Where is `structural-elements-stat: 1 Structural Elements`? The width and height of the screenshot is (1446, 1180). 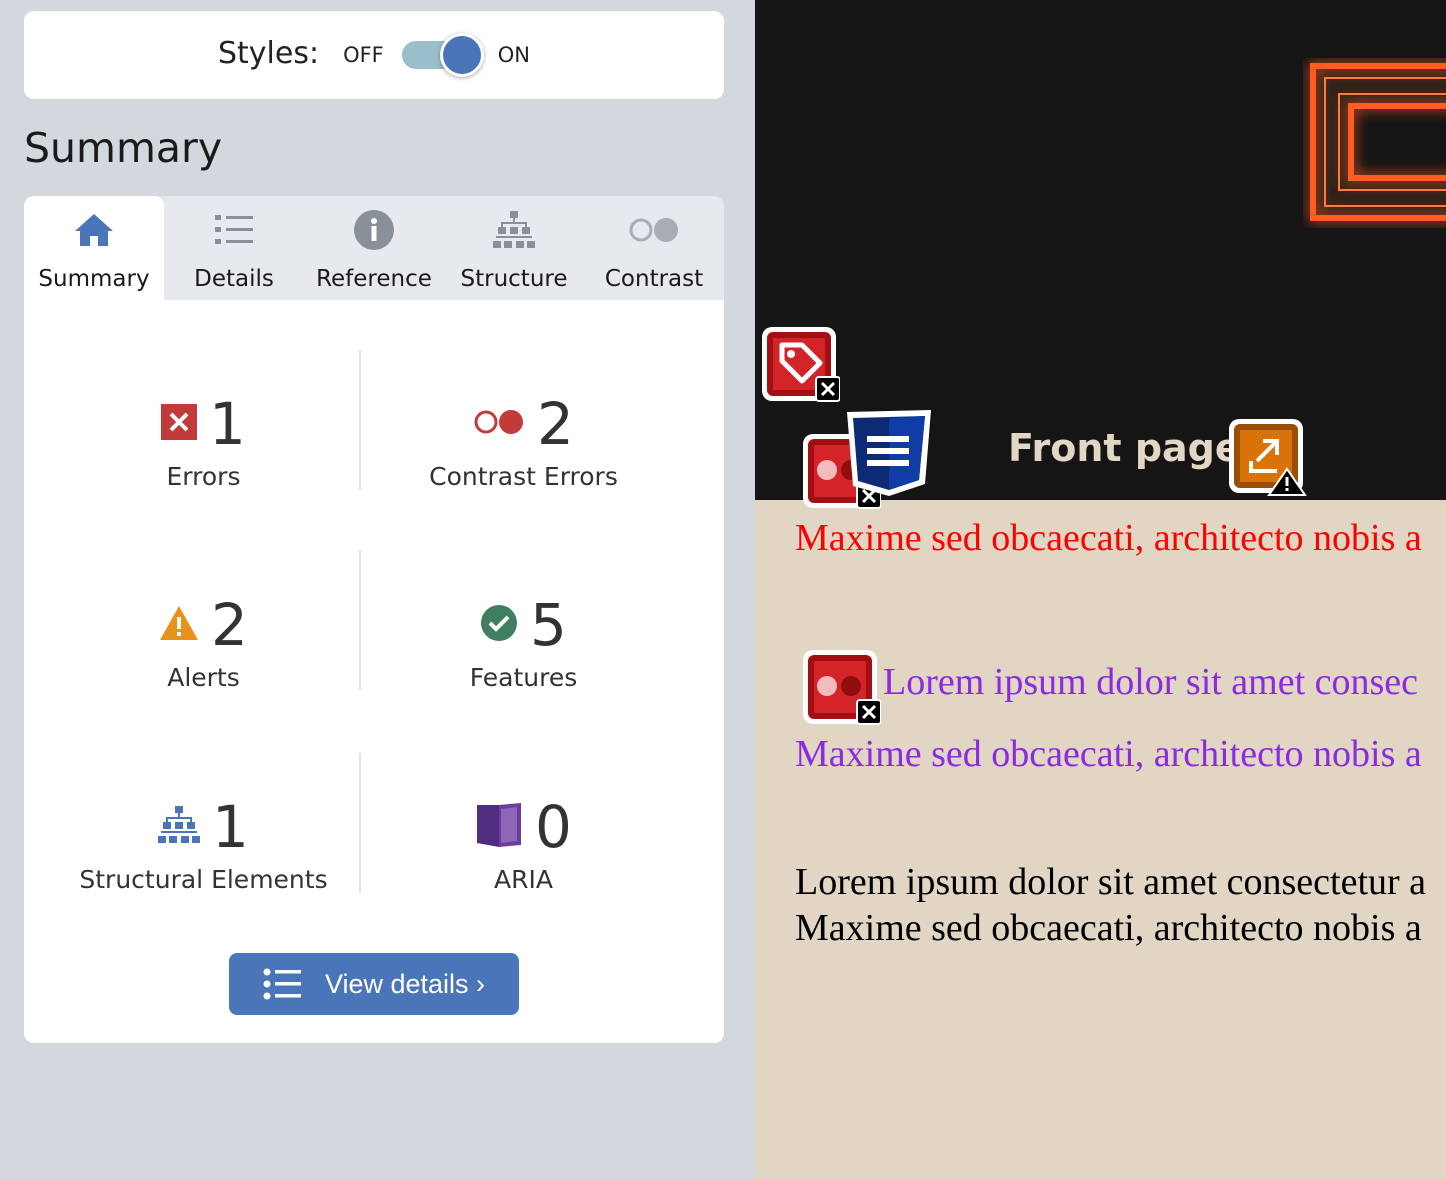 structural-elements-stat: 1 Structural Elements is located at coordinates (203, 845).